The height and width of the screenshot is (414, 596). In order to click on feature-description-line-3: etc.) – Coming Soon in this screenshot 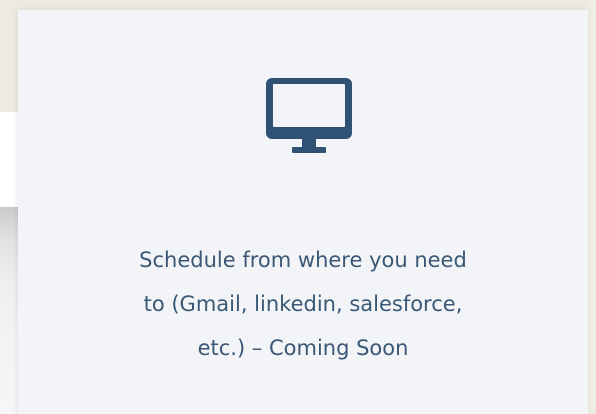, I will do `click(303, 348)`.